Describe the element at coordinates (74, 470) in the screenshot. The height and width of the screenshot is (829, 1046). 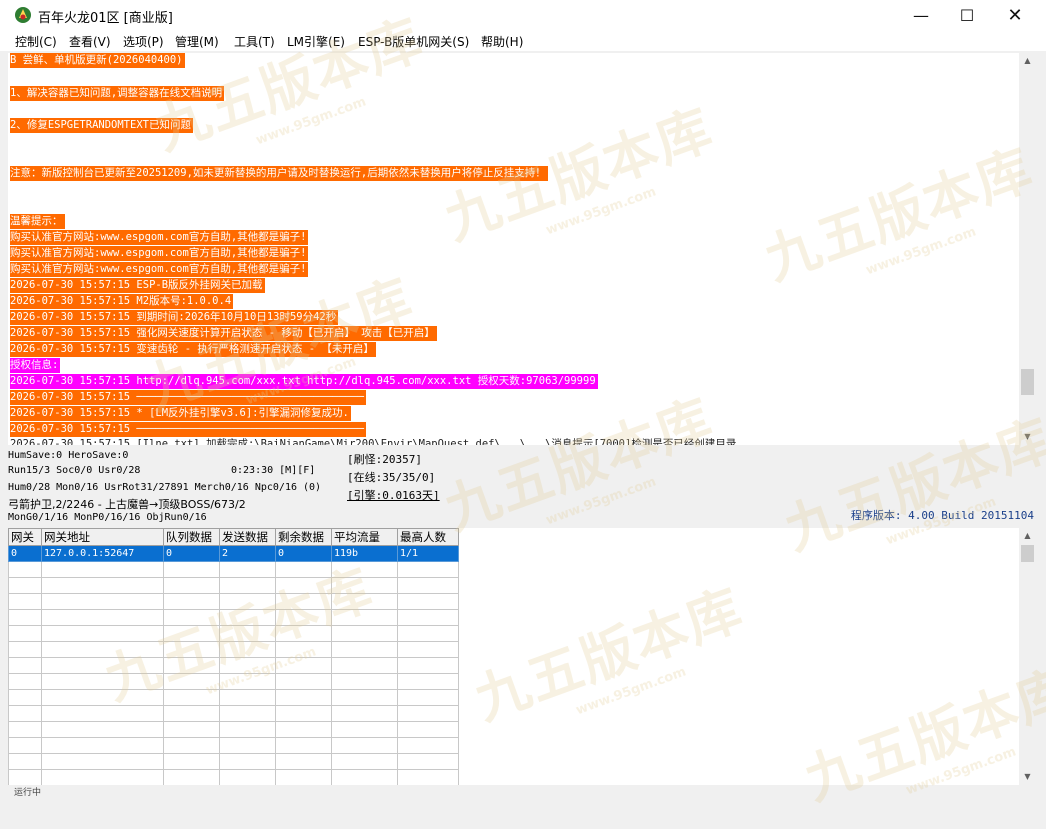
I see `status-run: Run15/3 Soc0/0 Usr0/28` at that location.